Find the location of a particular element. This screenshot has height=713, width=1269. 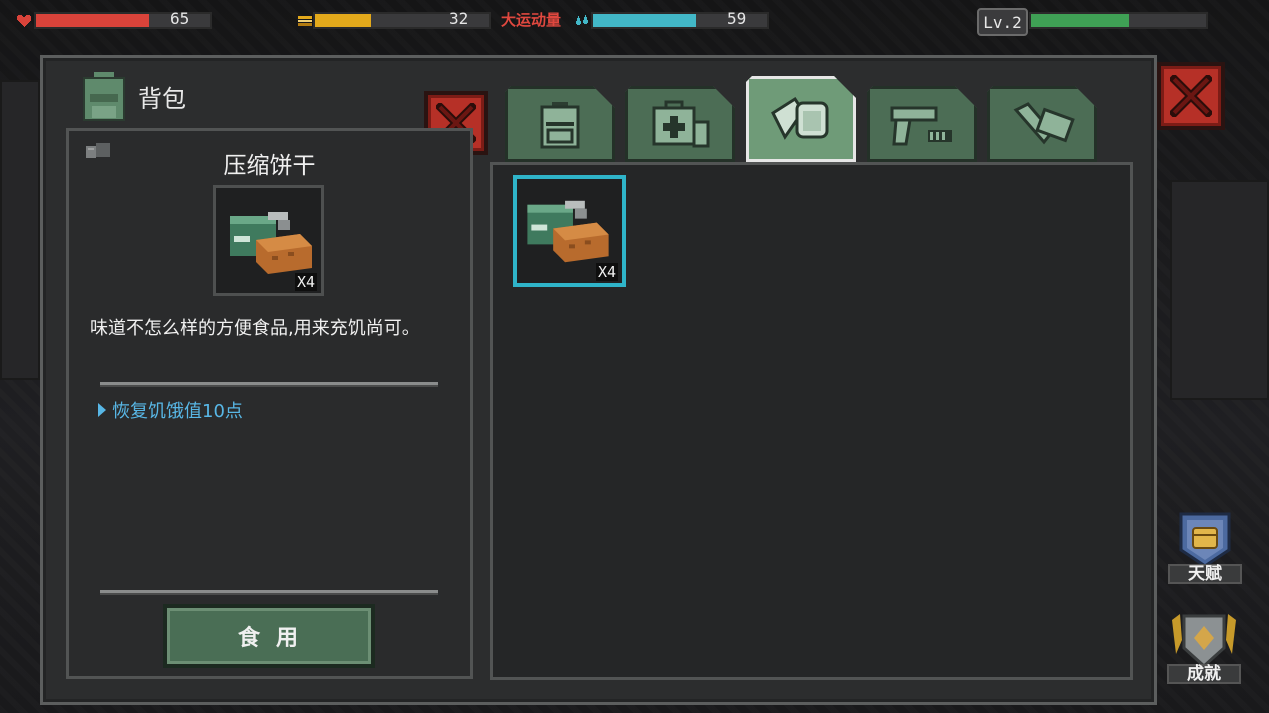

tab-medical is located at coordinates (680, 124).